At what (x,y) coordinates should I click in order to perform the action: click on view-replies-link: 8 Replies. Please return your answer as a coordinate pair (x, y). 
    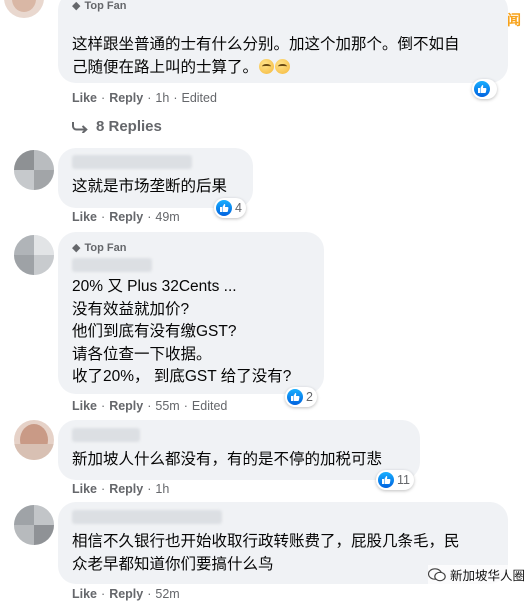
    Looking at the image, I should click on (117, 126).